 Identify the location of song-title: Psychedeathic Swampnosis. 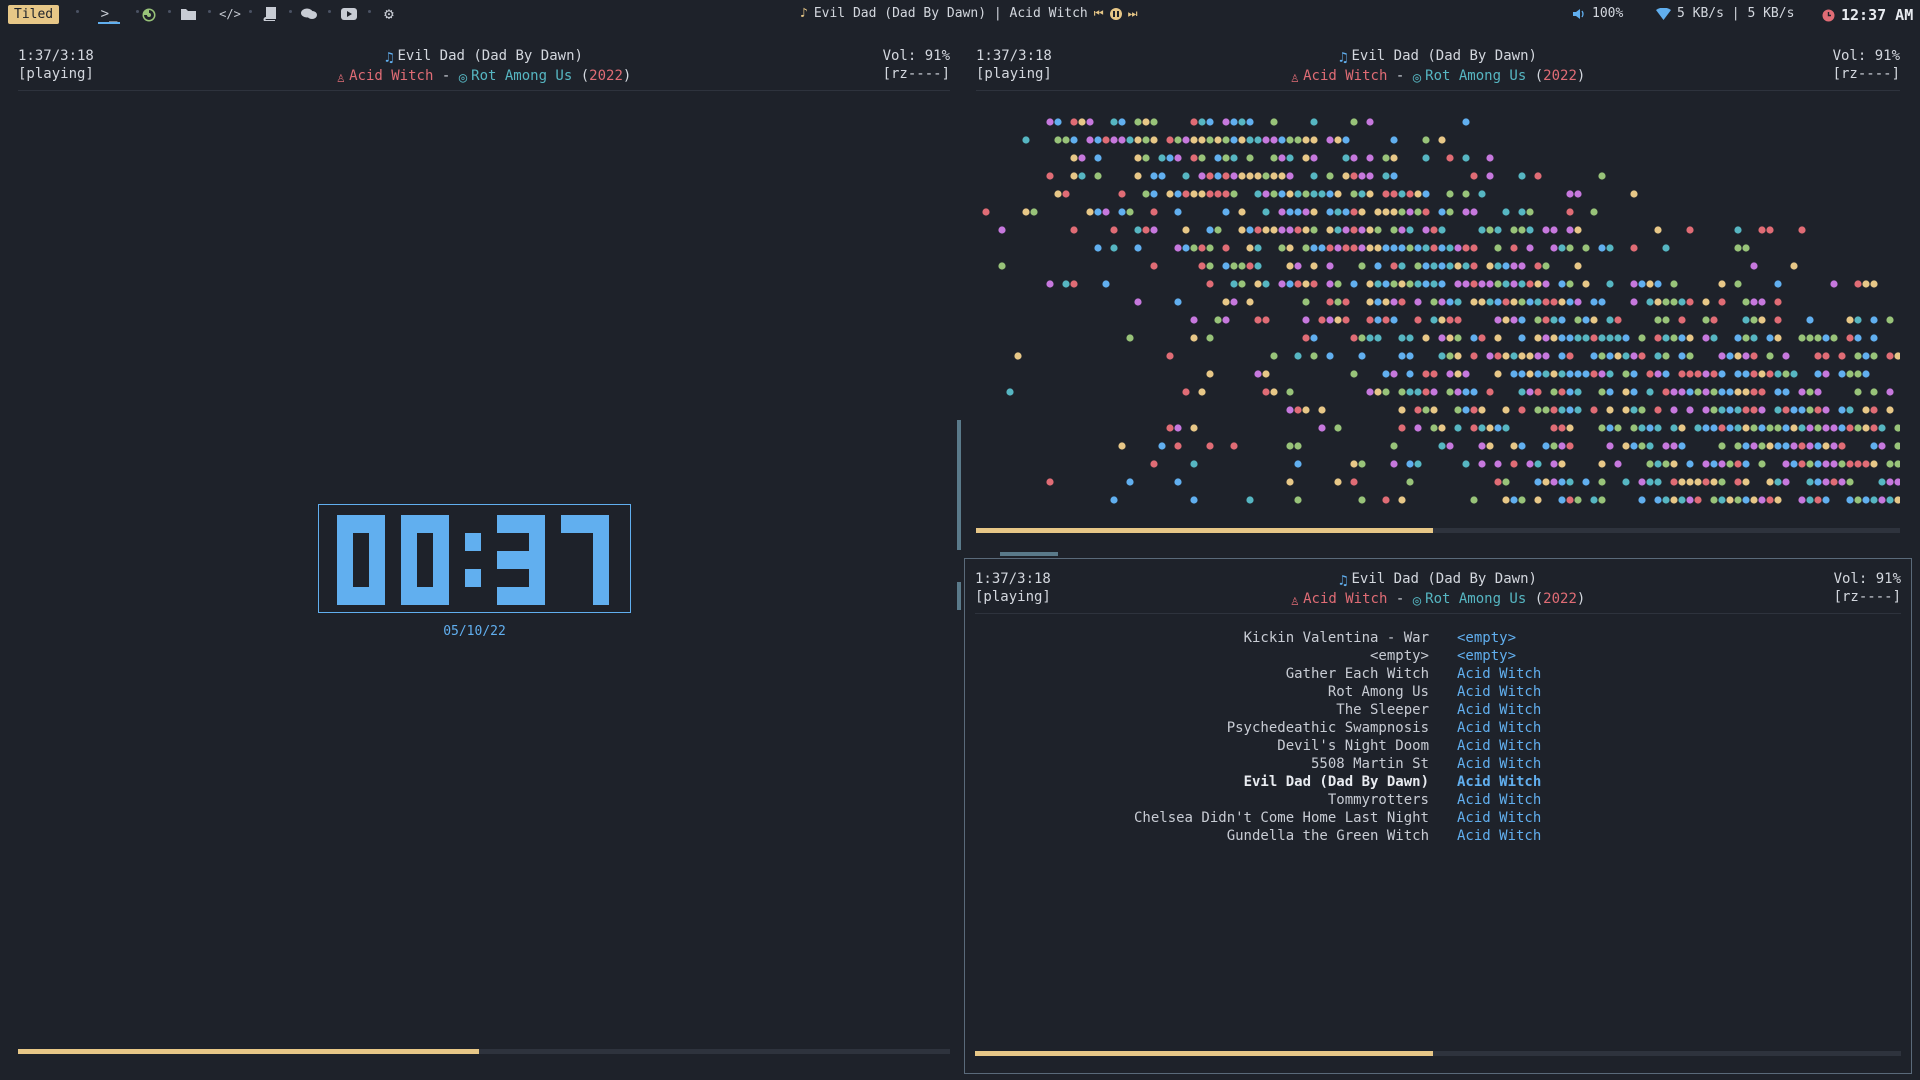
(1327, 728).